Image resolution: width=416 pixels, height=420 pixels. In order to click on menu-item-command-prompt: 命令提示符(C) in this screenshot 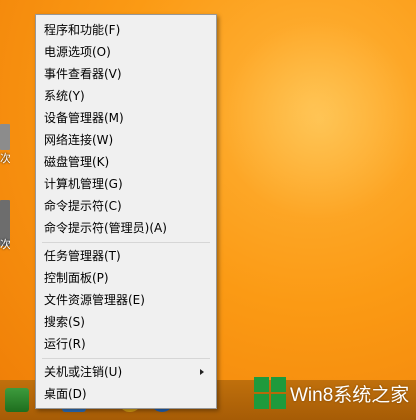, I will do `click(126, 206)`.